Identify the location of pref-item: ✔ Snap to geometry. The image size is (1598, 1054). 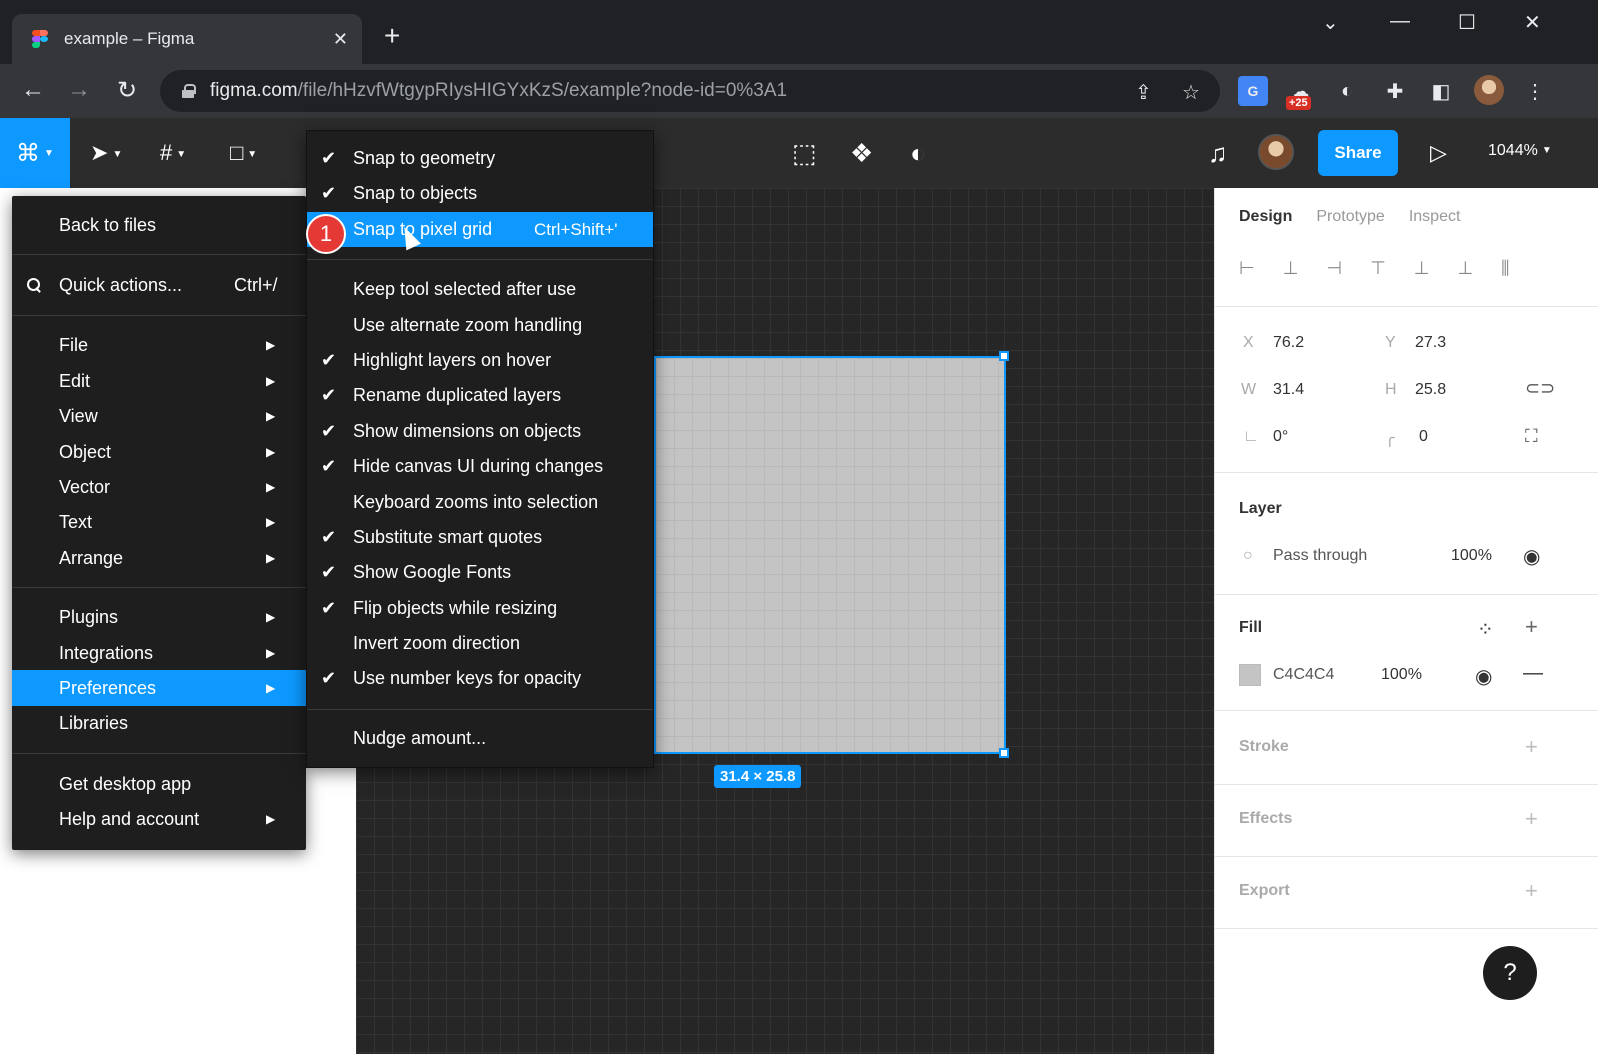
(480, 158).